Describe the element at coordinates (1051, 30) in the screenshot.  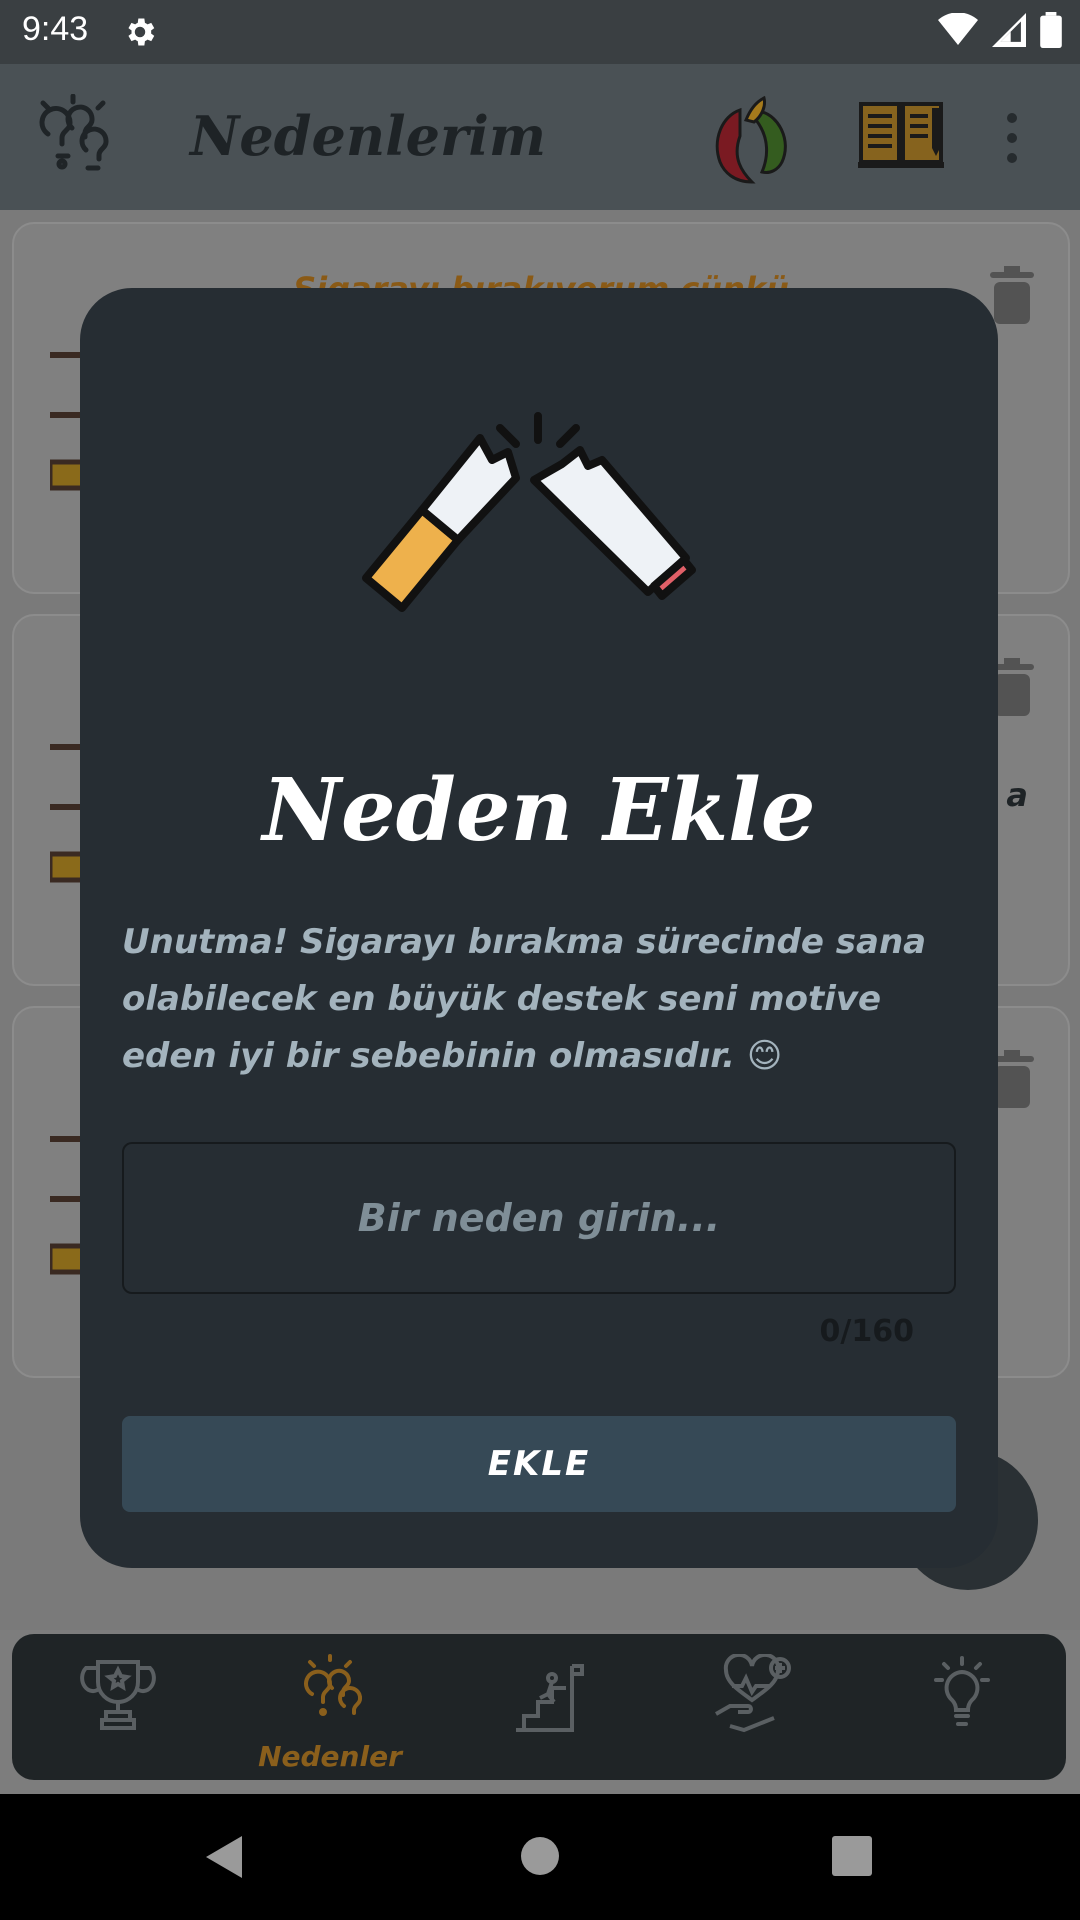
I see `battery-icon` at that location.